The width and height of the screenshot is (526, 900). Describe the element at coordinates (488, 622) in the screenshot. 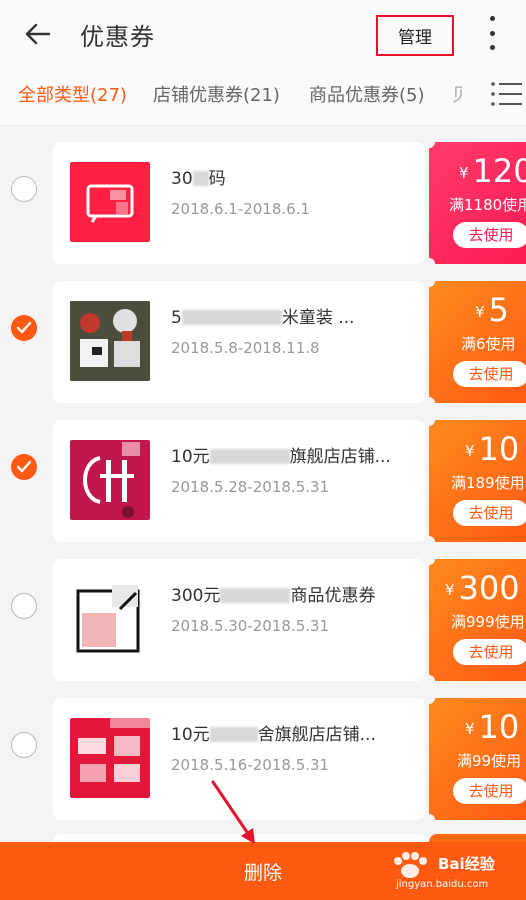

I see `coupon-condition: 满999使用` at that location.